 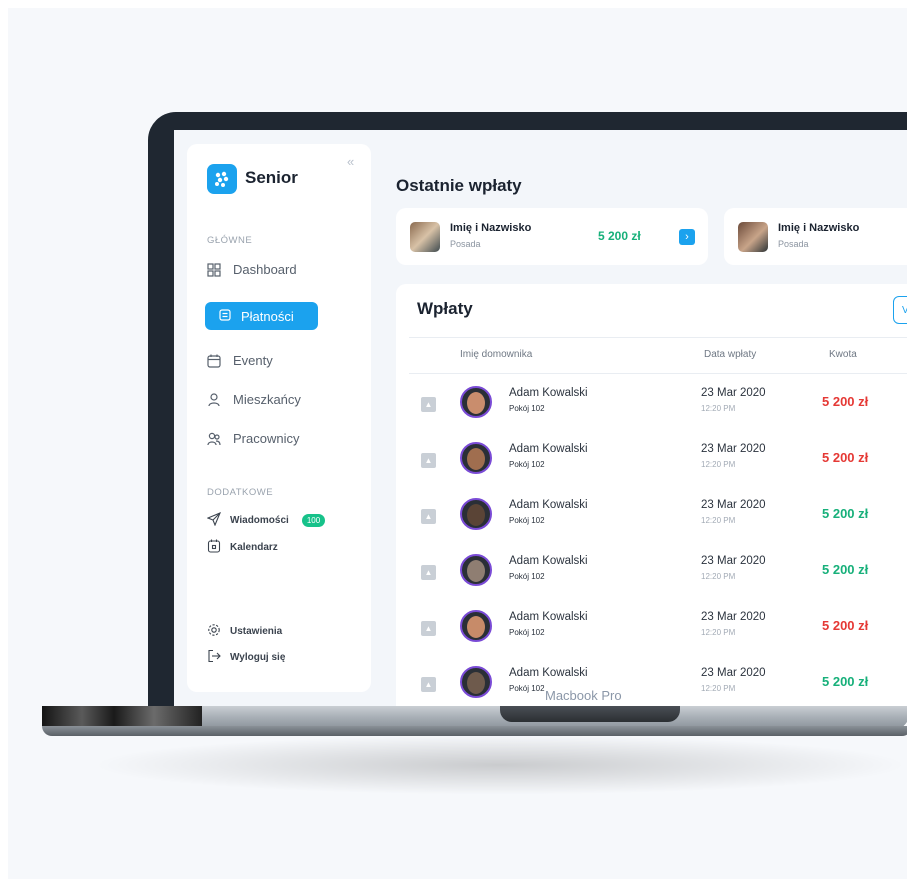 I want to click on section-label-main: GŁÓWNE, so click(x=230, y=240).